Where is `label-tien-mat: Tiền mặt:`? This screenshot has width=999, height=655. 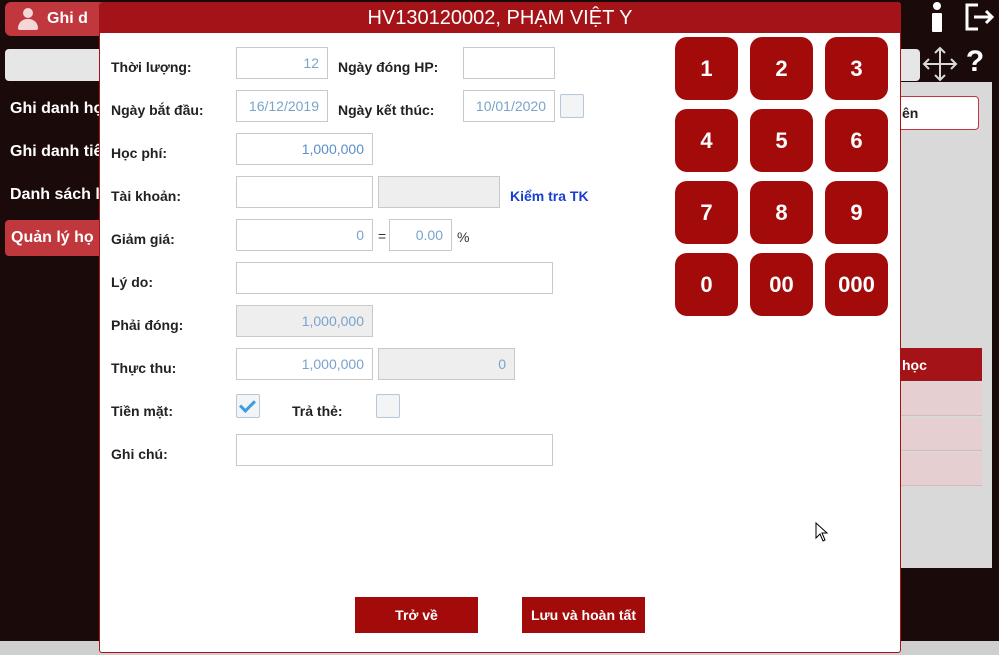 label-tien-mat: Tiền mặt: is located at coordinates (142, 411).